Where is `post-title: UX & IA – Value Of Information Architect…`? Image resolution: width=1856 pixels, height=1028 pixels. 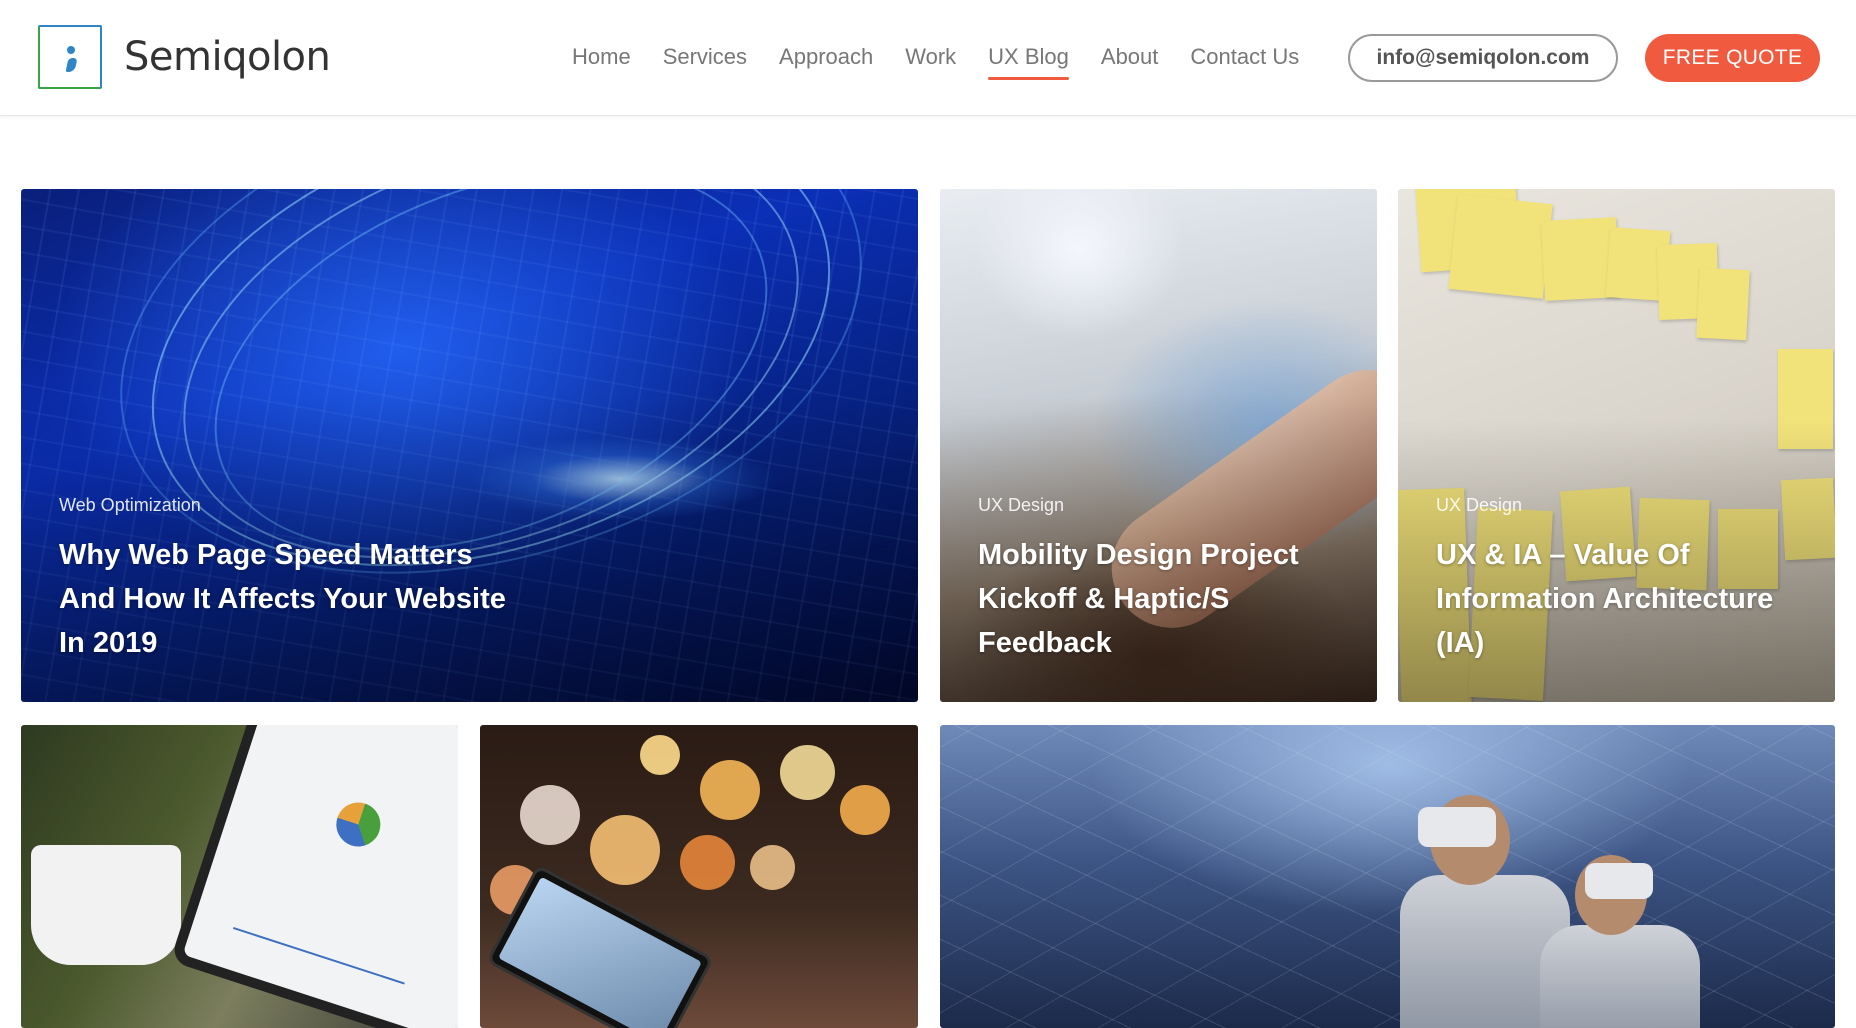 post-title: UX & IA – Value Of Information Architect… is located at coordinates (1631, 599).